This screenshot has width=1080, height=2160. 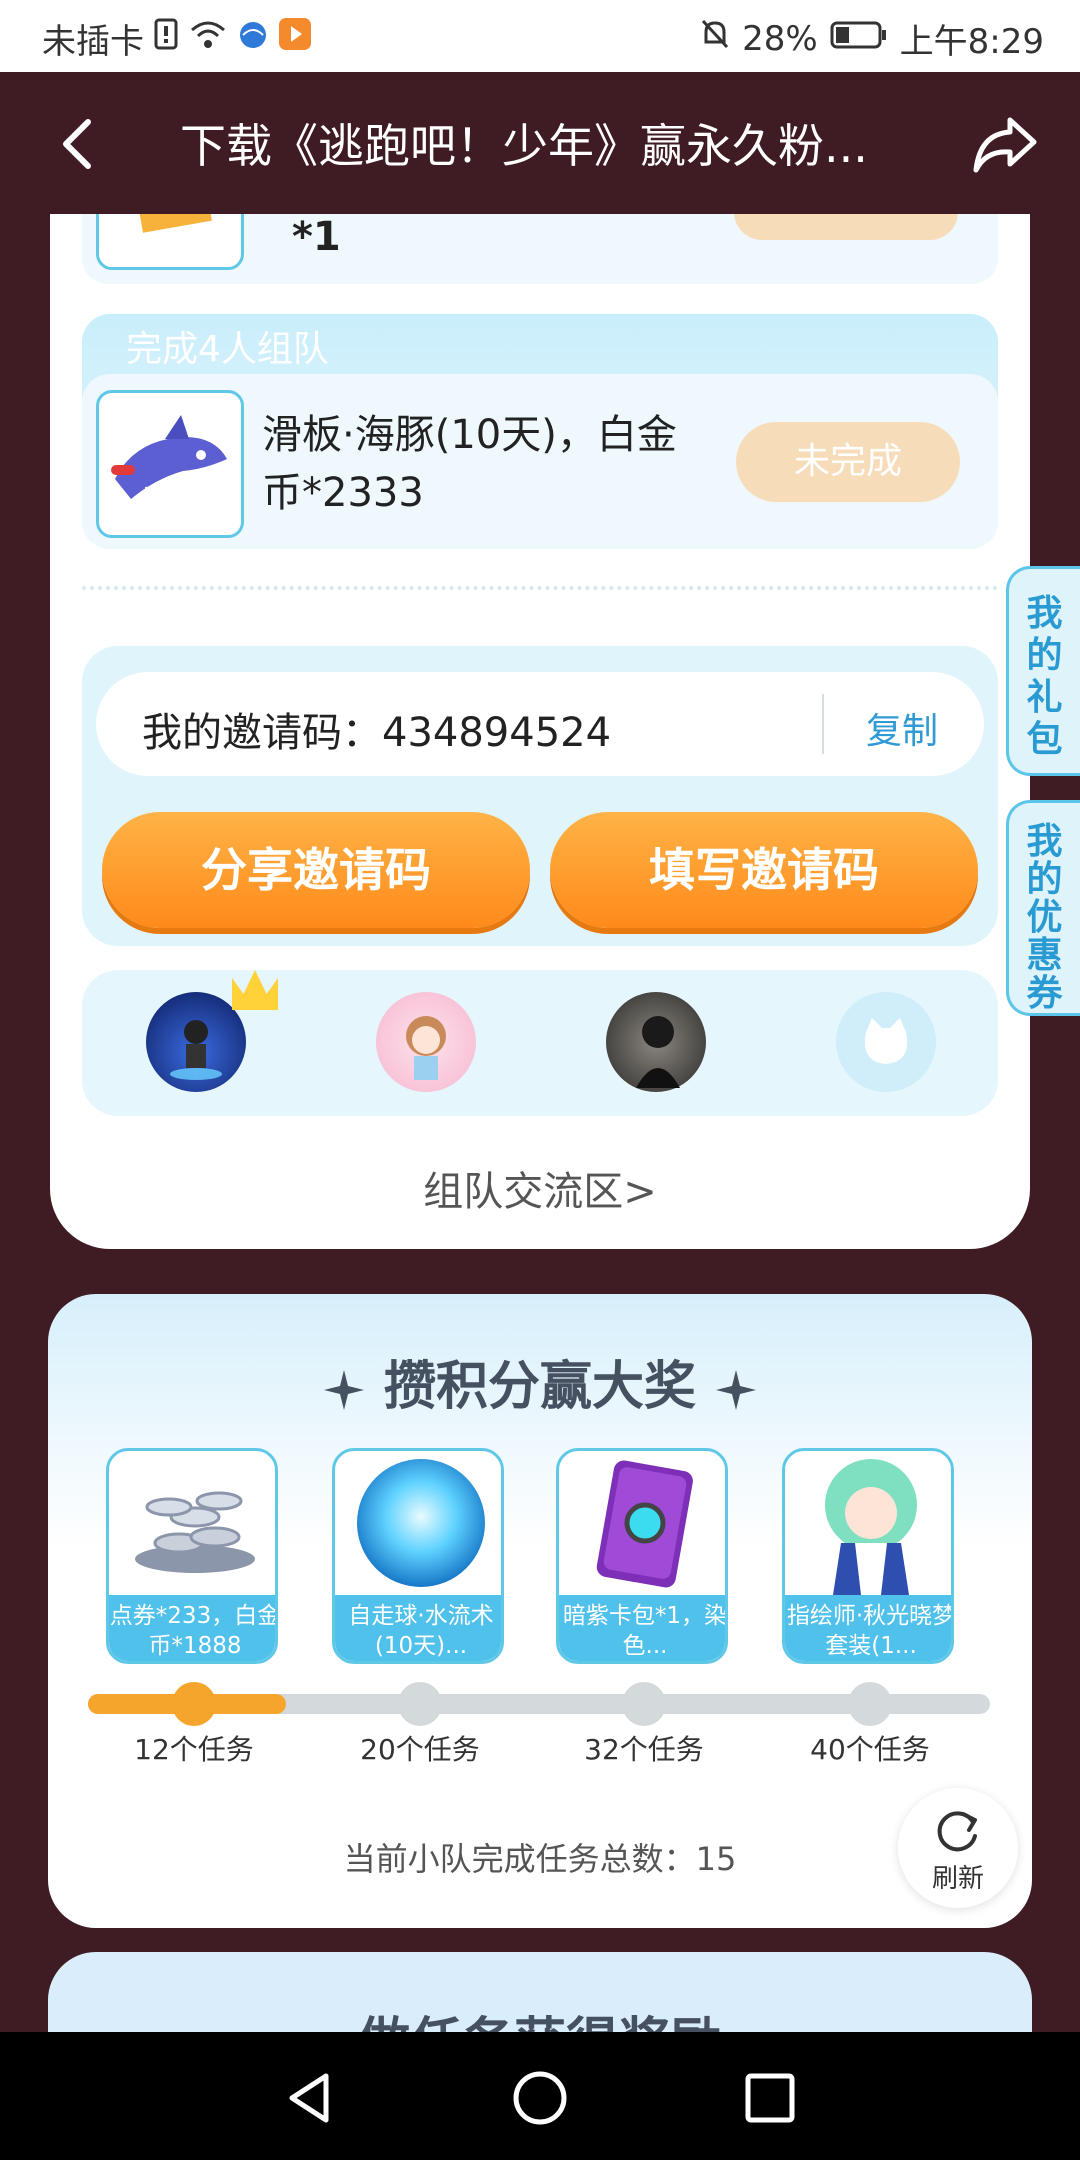 I want to click on refresh-button: 刷新, so click(x=958, y=1848).